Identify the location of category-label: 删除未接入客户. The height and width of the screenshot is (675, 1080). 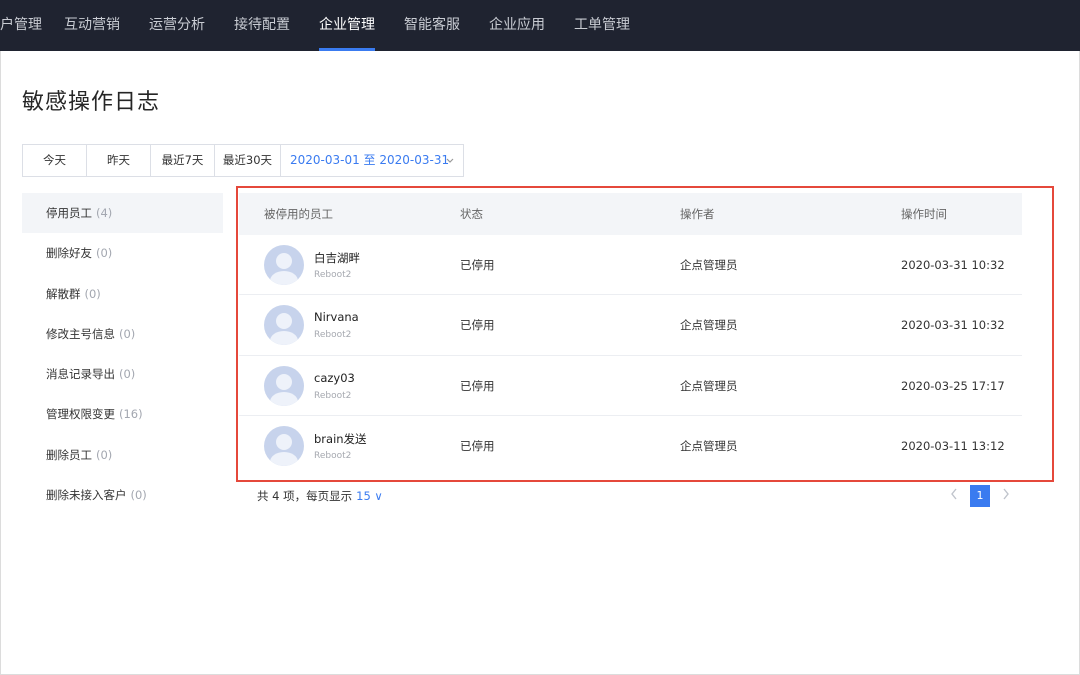
(86, 495).